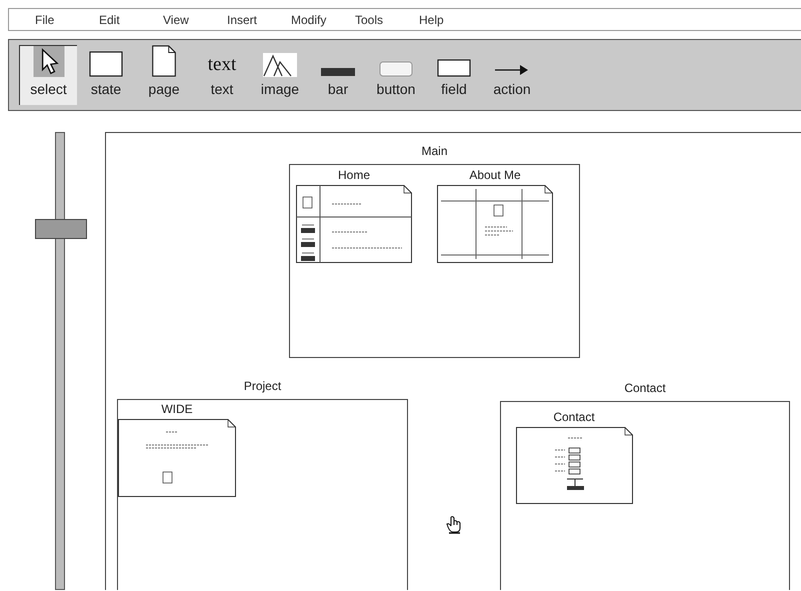  I want to click on menu-item: File, so click(63, 19).